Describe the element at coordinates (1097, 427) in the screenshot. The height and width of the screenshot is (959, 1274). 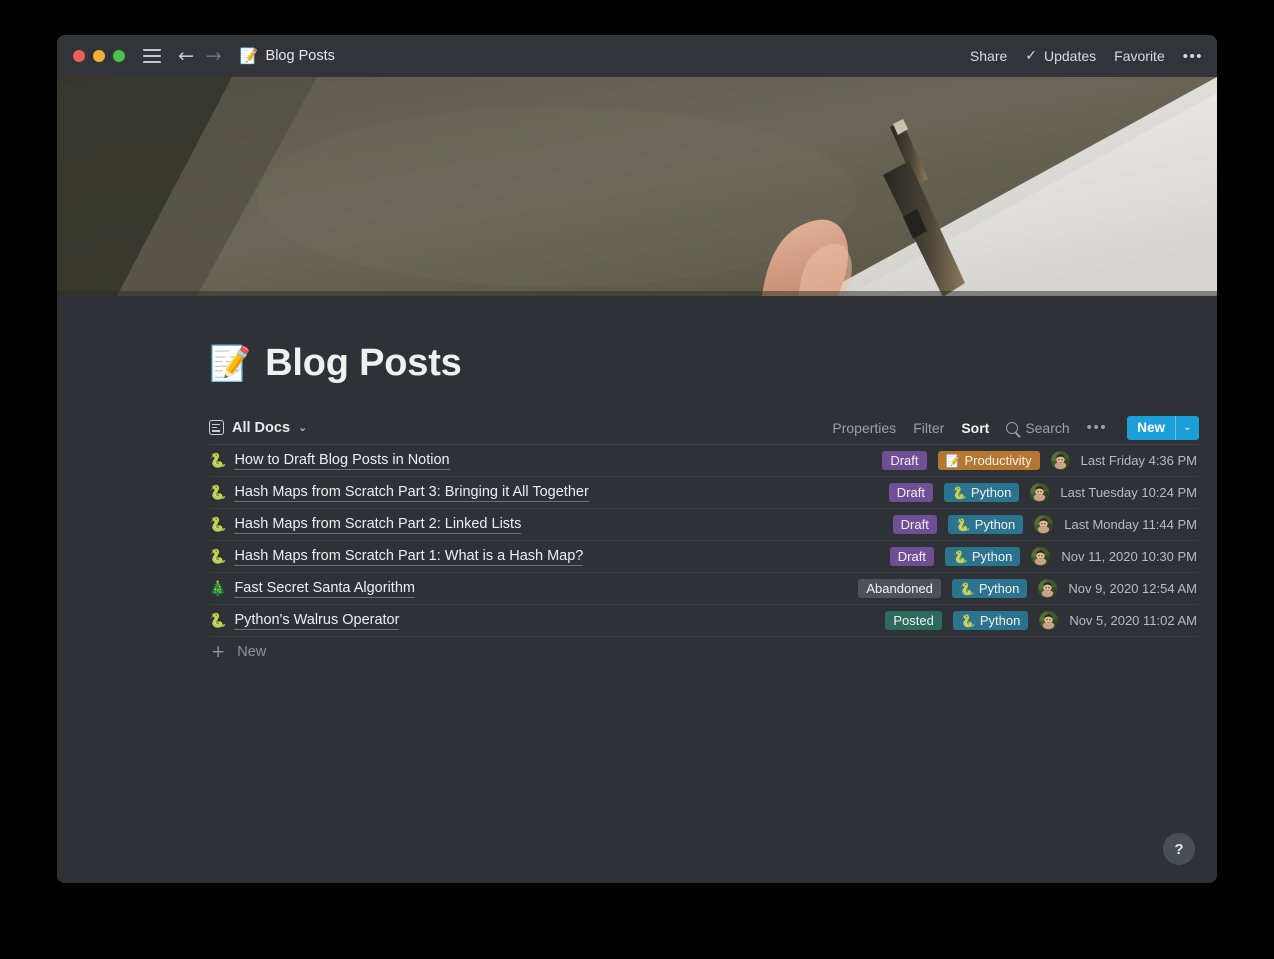
I see `database-more-icon: •••` at that location.